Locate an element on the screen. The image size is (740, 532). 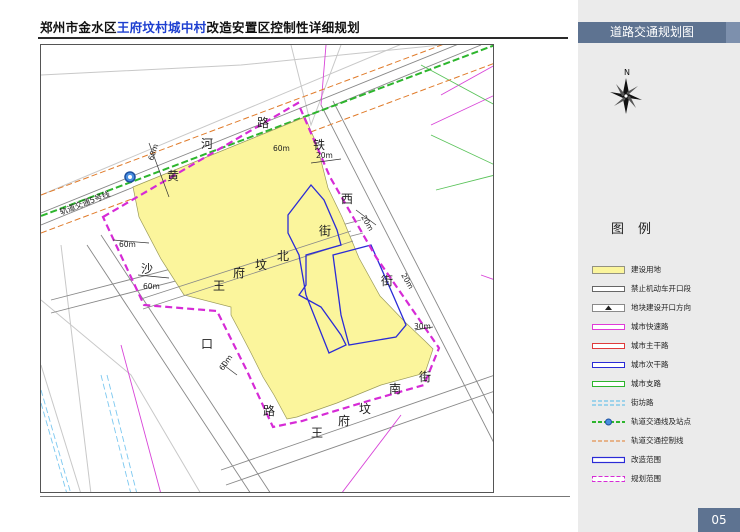
road-name-wfn: 王 is located at coordinates (219, 286).